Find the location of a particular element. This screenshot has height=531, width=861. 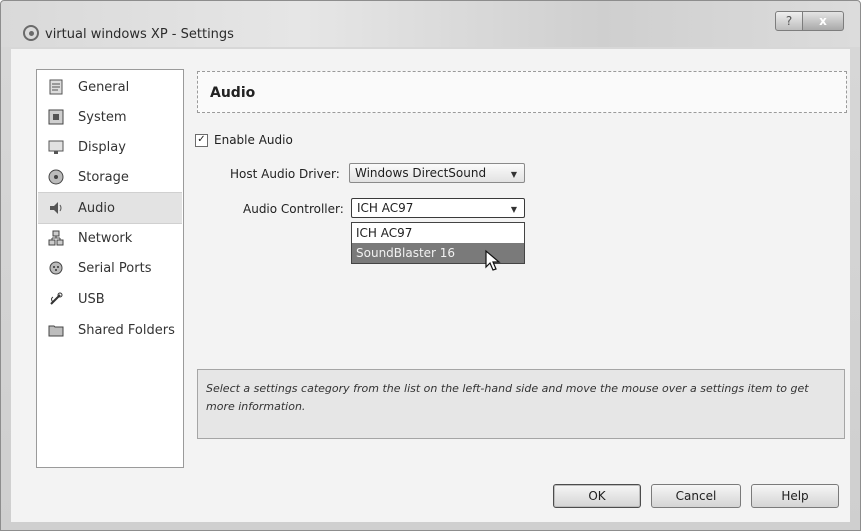

sidebar-item-audio: Audio is located at coordinates (110, 208).